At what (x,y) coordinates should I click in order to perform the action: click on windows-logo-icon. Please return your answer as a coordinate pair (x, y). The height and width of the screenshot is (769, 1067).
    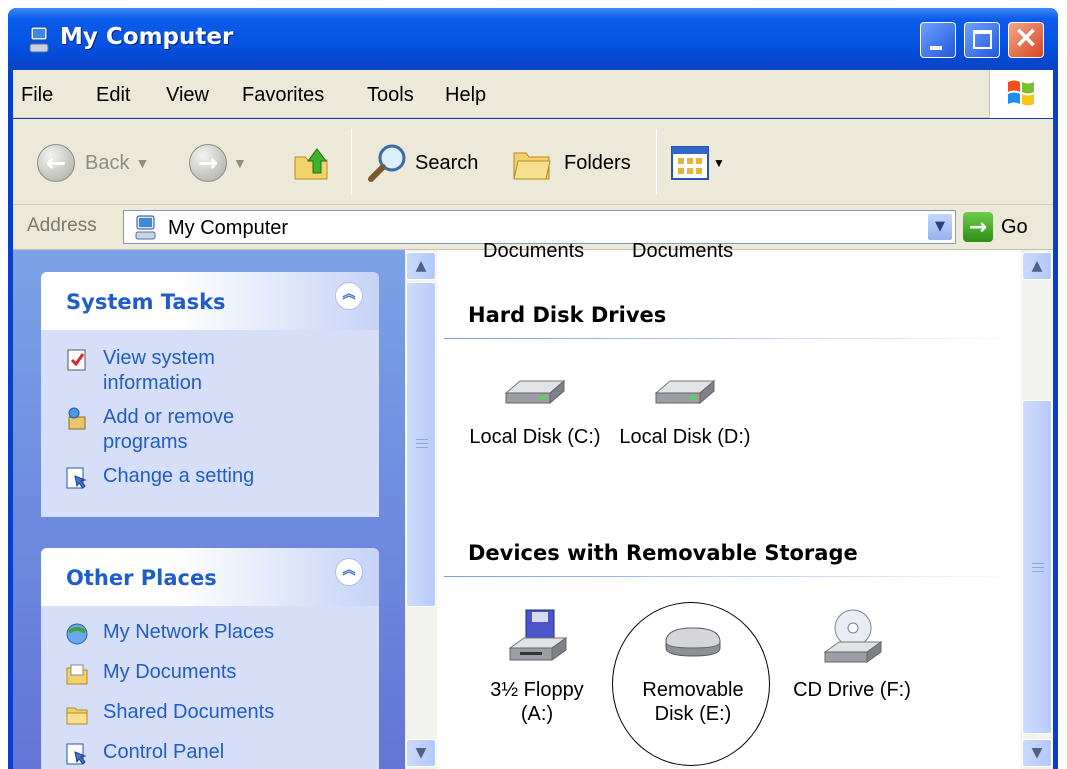
    Looking at the image, I should click on (1021, 94).